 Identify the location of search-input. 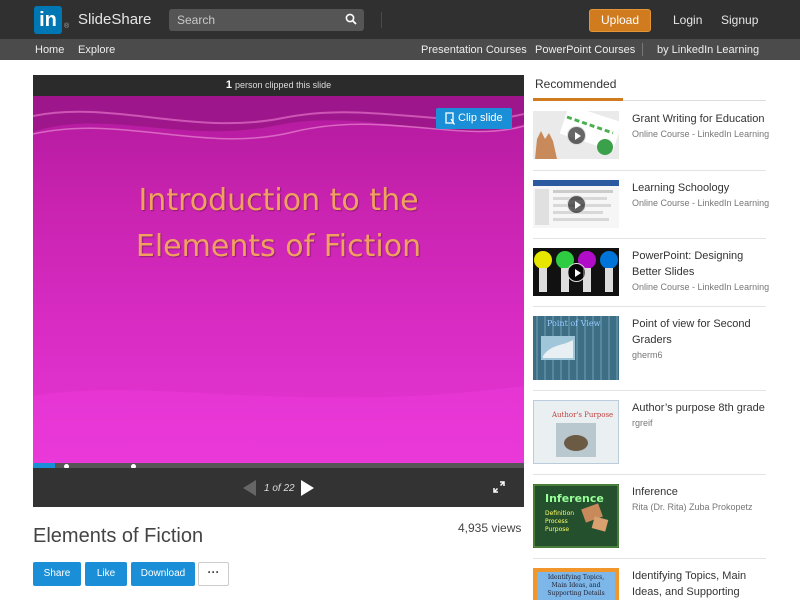
(252, 20).